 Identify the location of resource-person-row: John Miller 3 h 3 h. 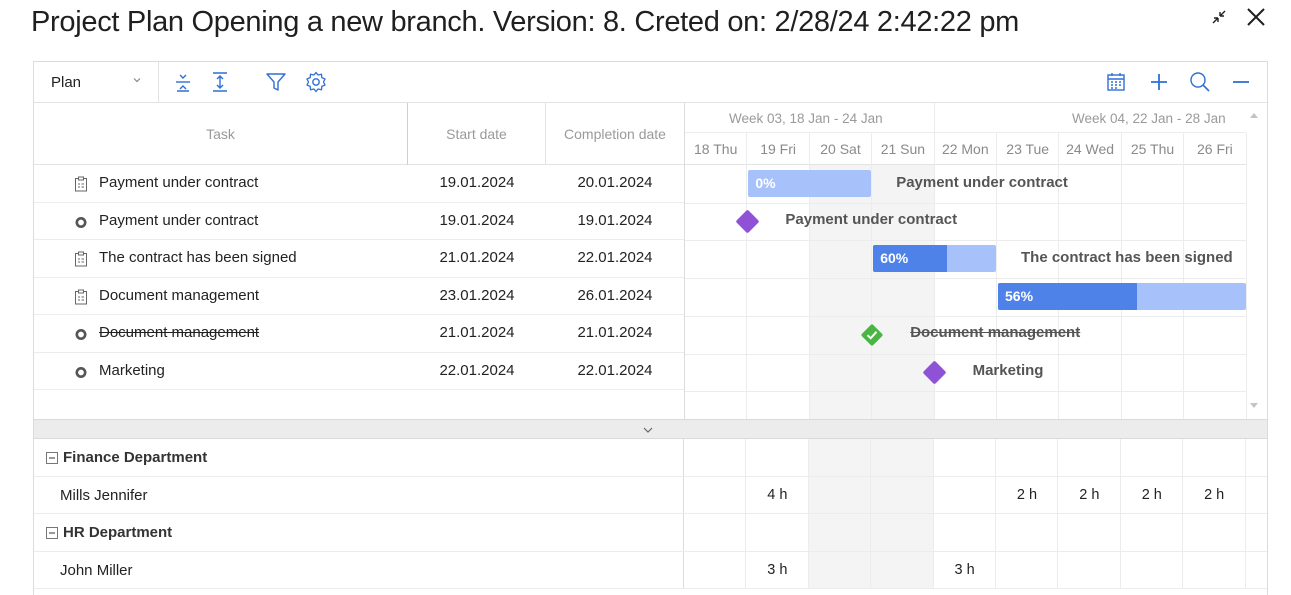
(650, 570).